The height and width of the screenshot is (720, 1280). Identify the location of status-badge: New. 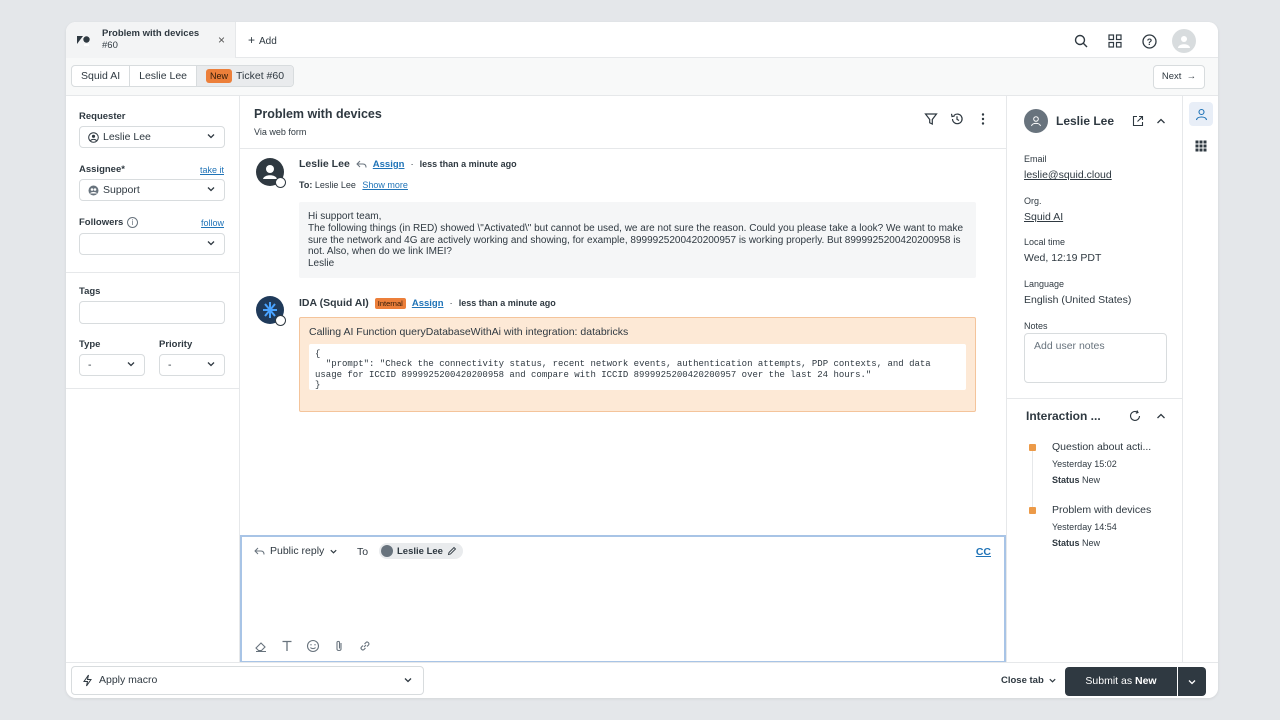
(219, 76).